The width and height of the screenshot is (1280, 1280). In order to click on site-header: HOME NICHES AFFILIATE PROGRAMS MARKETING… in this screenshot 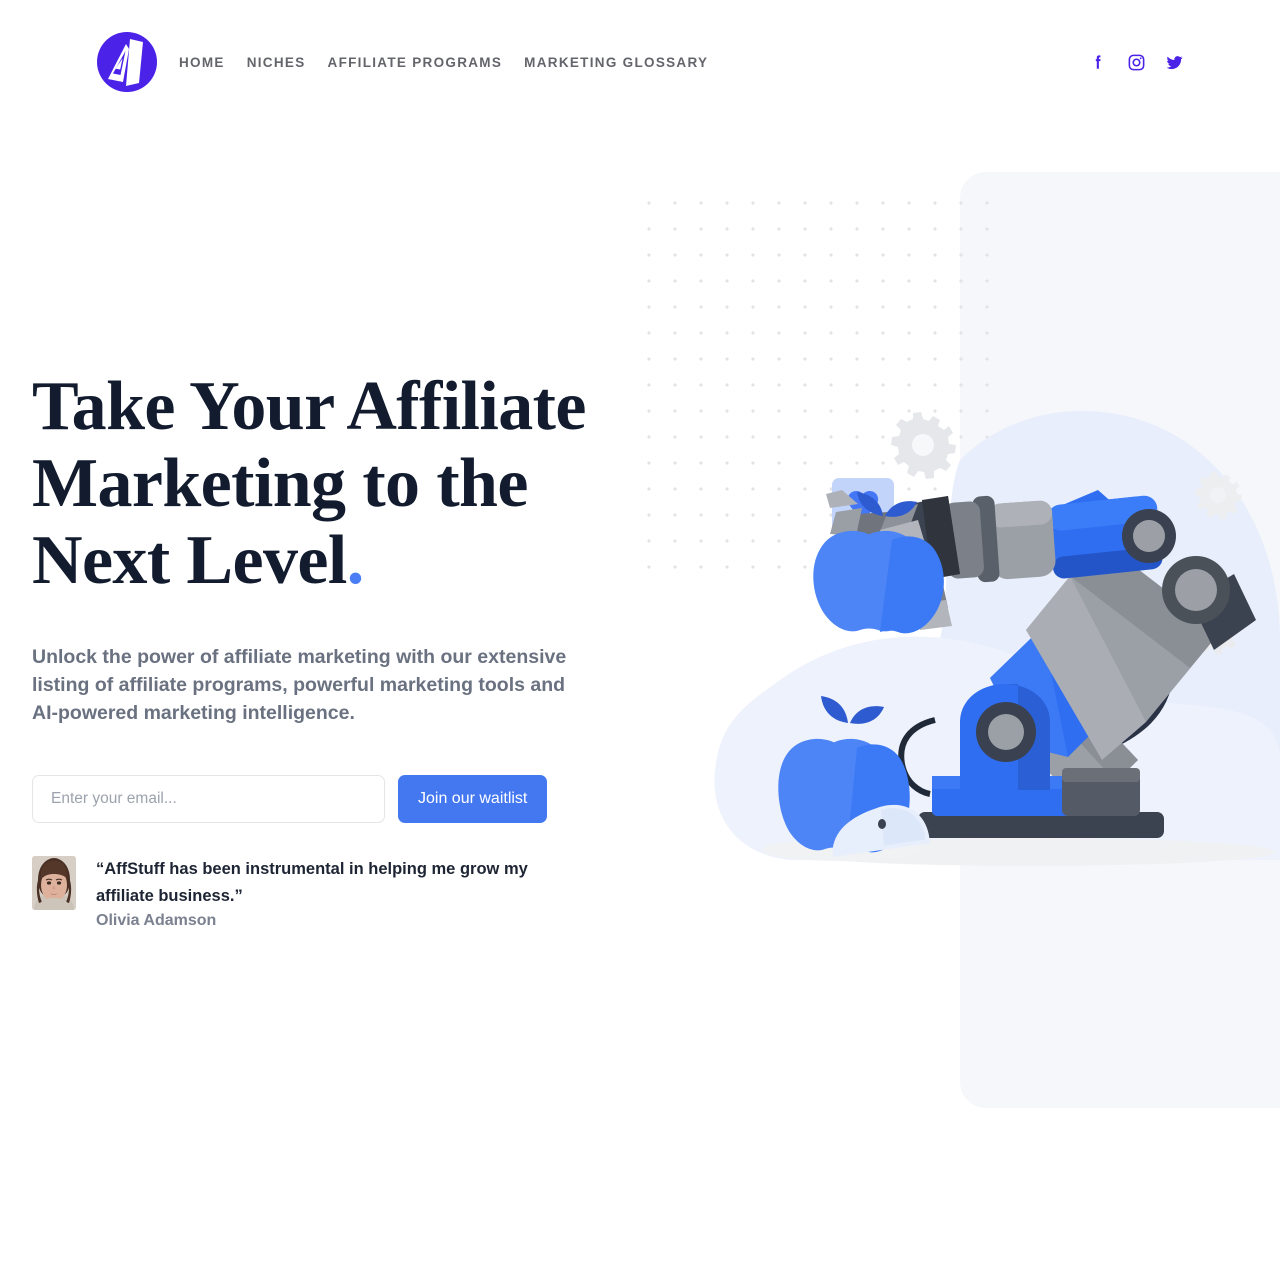, I will do `click(640, 62)`.